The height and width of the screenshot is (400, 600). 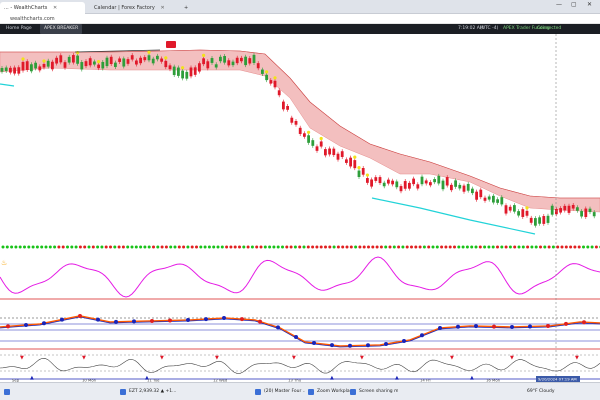 I want to click on minimize-icon: —, so click(x=559, y=4).